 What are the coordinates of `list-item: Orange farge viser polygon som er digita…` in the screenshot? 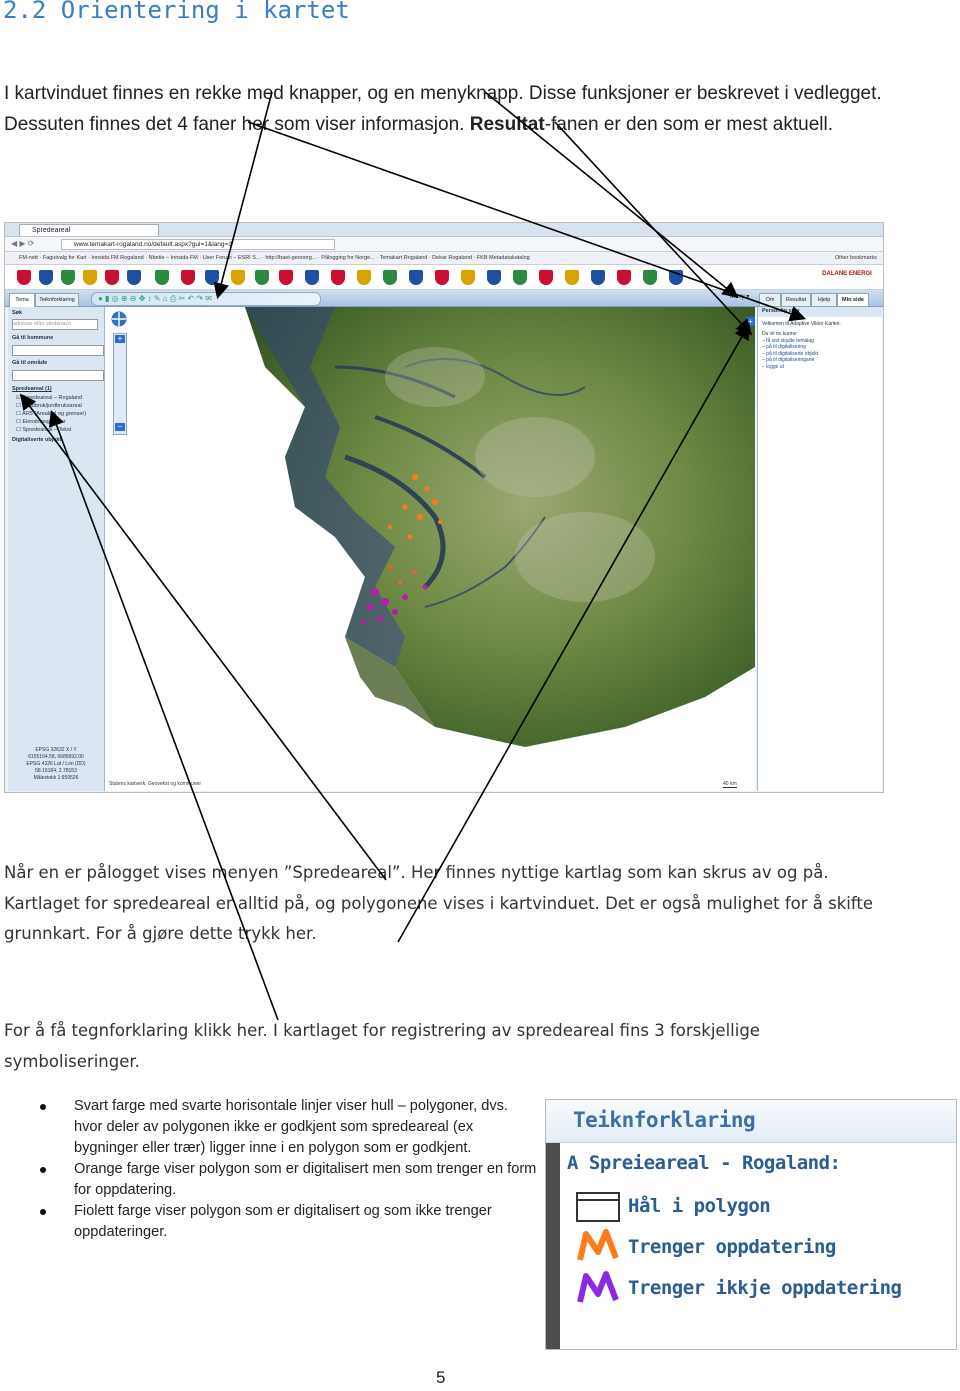 It's located at (290, 1180).